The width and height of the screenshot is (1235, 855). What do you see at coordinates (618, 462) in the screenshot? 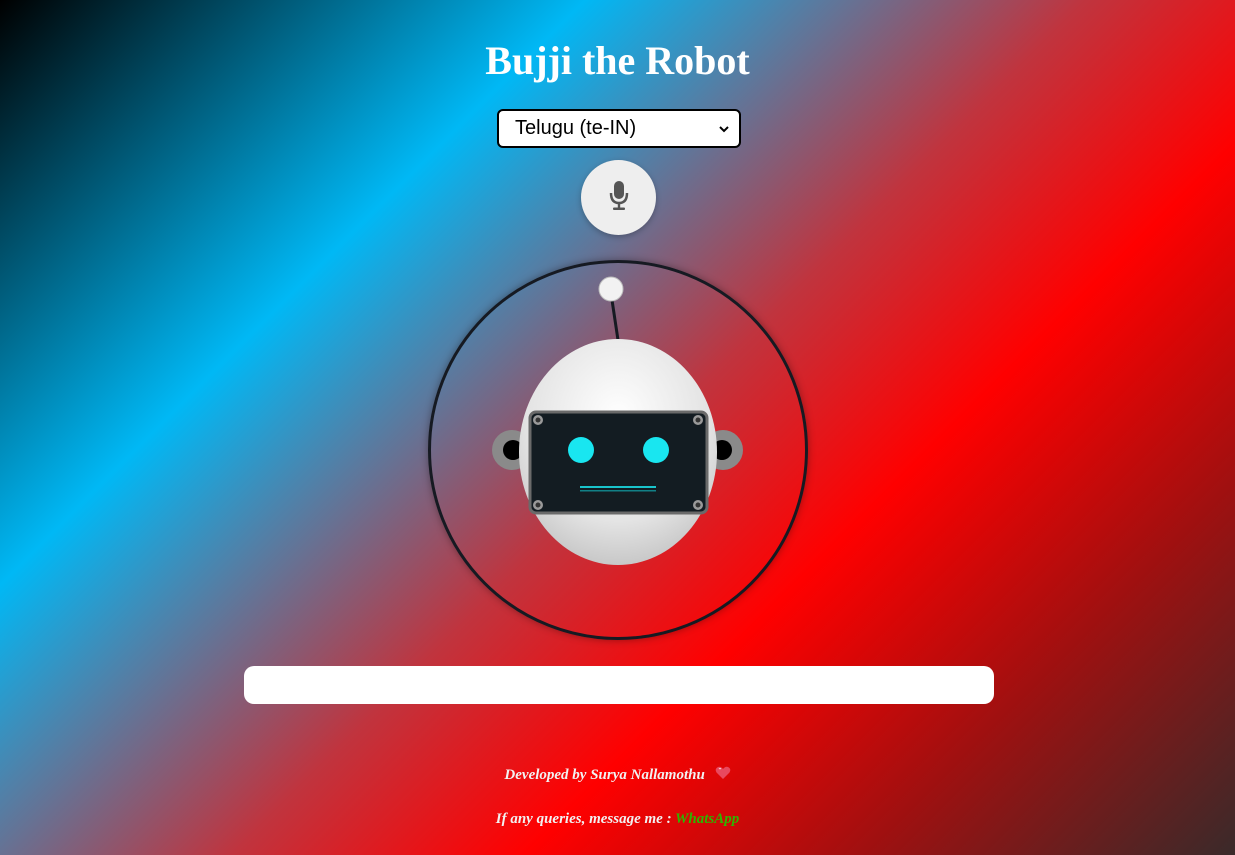
I see `robot-visor` at bounding box center [618, 462].